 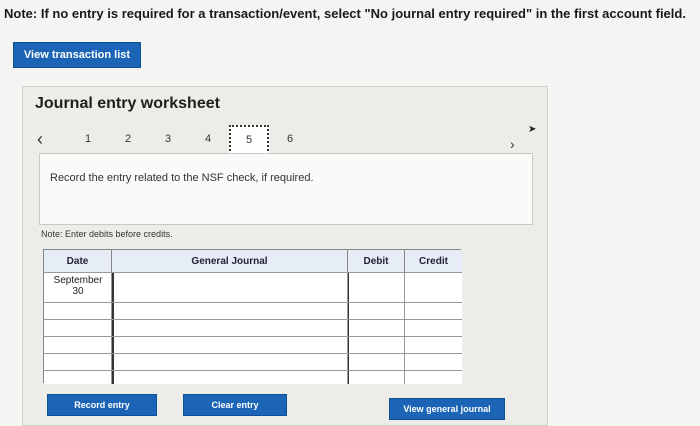 I want to click on page-6: 6, so click(x=290, y=139).